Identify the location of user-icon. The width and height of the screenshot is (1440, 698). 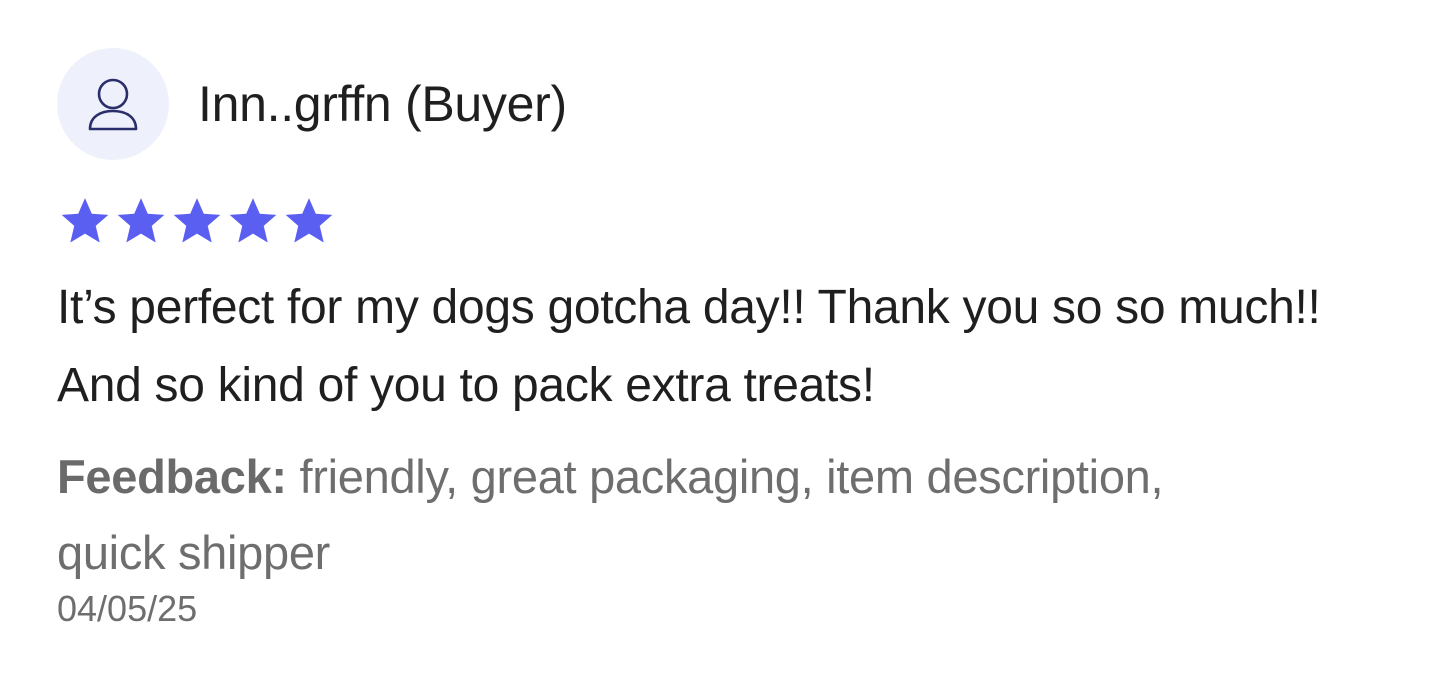
(113, 104).